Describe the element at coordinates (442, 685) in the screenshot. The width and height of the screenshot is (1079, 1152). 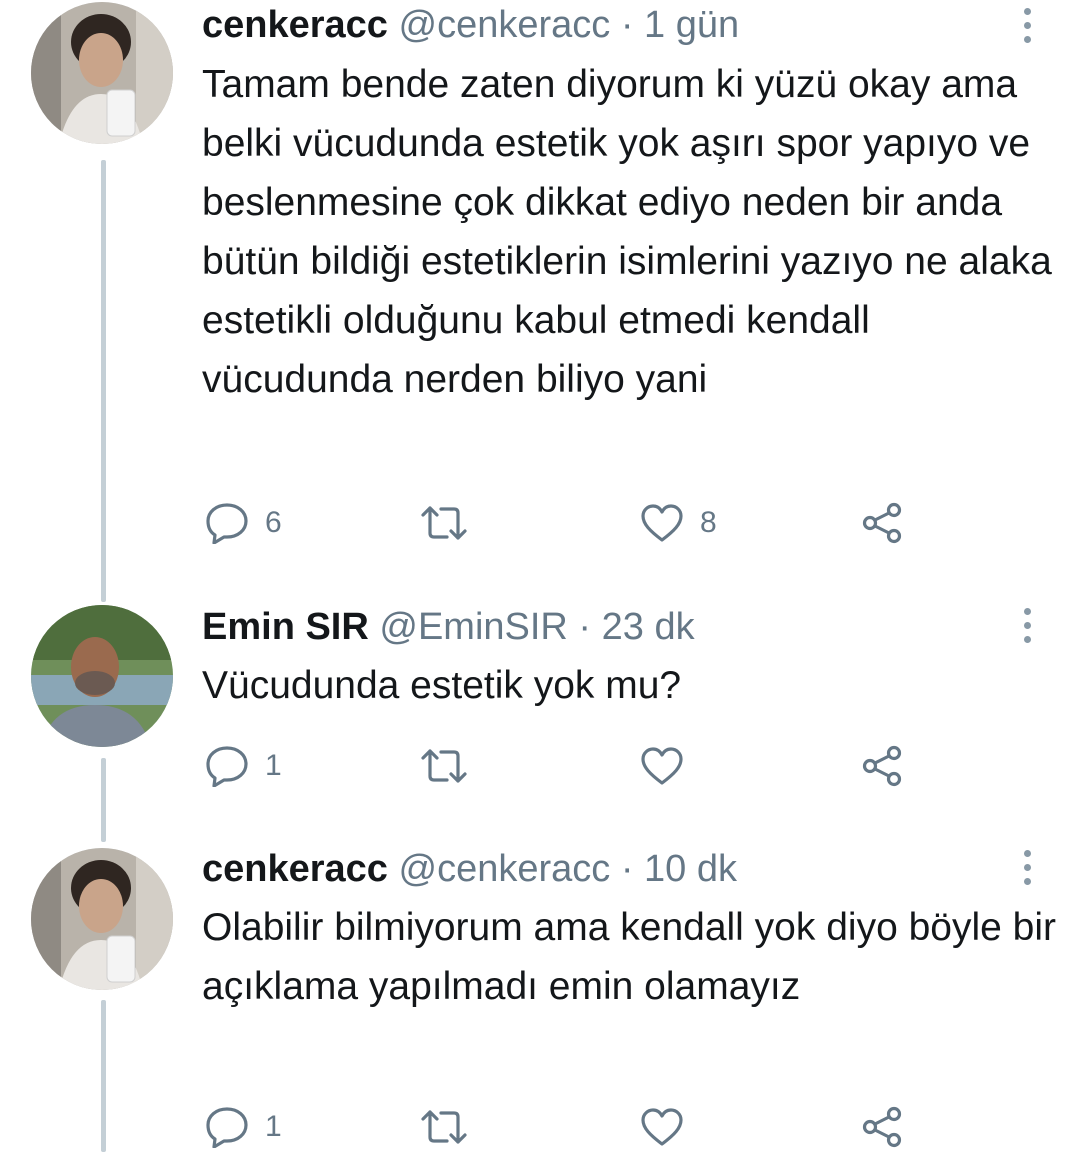
I see `tweet-text: Vücudunda estetik yok mu?` at that location.